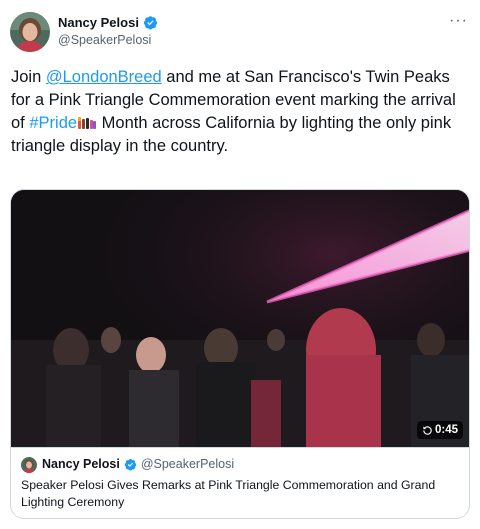  What do you see at coordinates (240, 34) in the screenshot?
I see `tweet-header: Nancy Pelosi @SpeakerPelosi ···` at bounding box center [240, 34].